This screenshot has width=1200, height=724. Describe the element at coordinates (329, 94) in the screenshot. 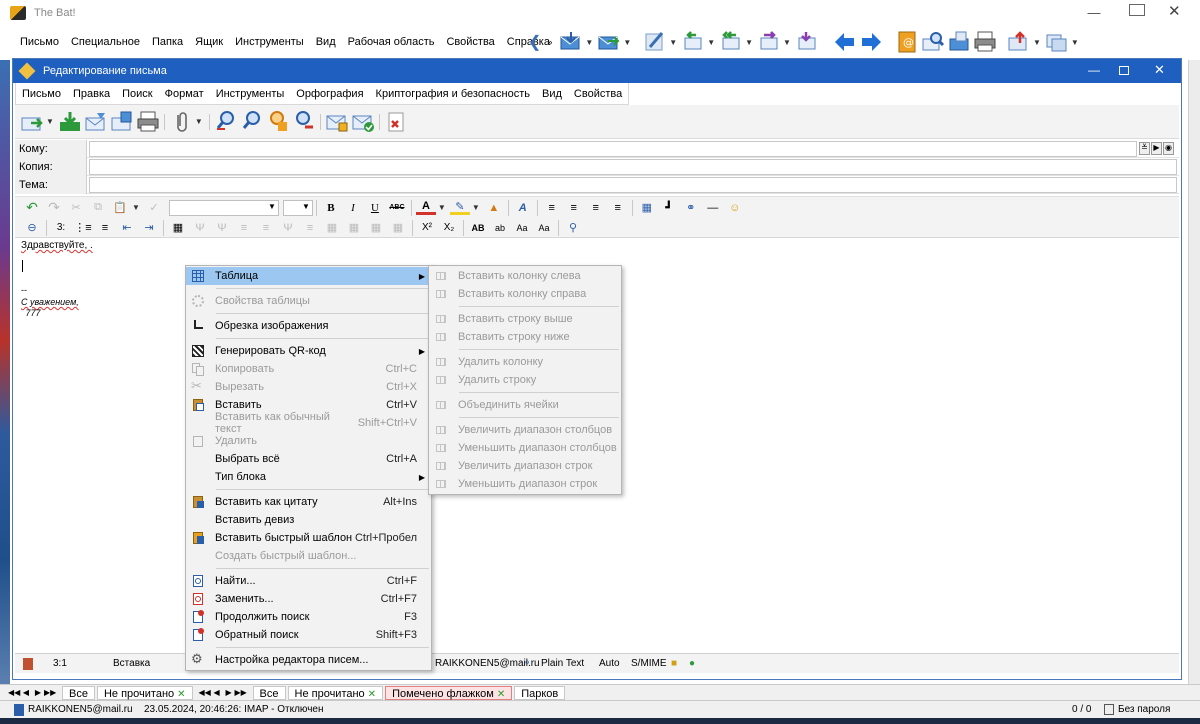

I see `editor-menu-item: Орфография` at that location.